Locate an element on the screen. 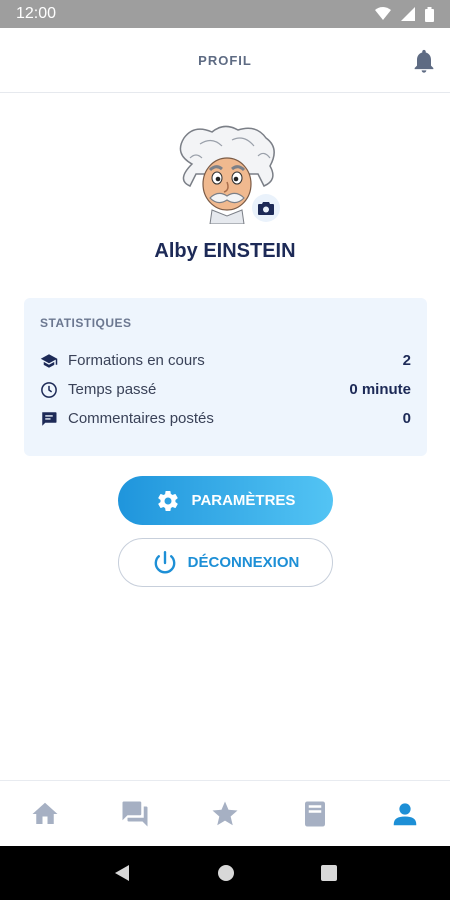 The image size is (450, 900). nav-home is located at coordinates (45, 814).